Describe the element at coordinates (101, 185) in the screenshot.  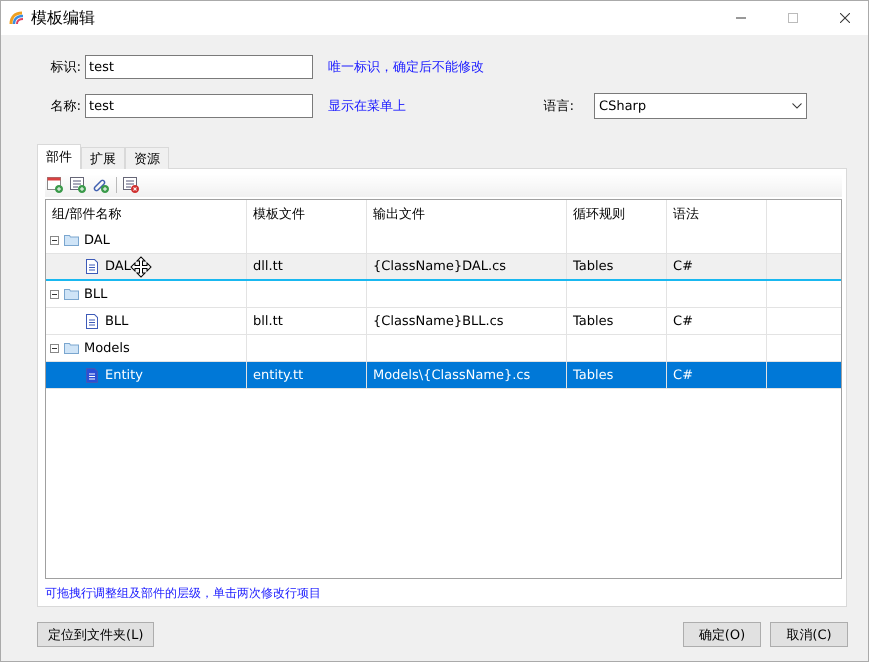
I see `add-link-icon` at that location.